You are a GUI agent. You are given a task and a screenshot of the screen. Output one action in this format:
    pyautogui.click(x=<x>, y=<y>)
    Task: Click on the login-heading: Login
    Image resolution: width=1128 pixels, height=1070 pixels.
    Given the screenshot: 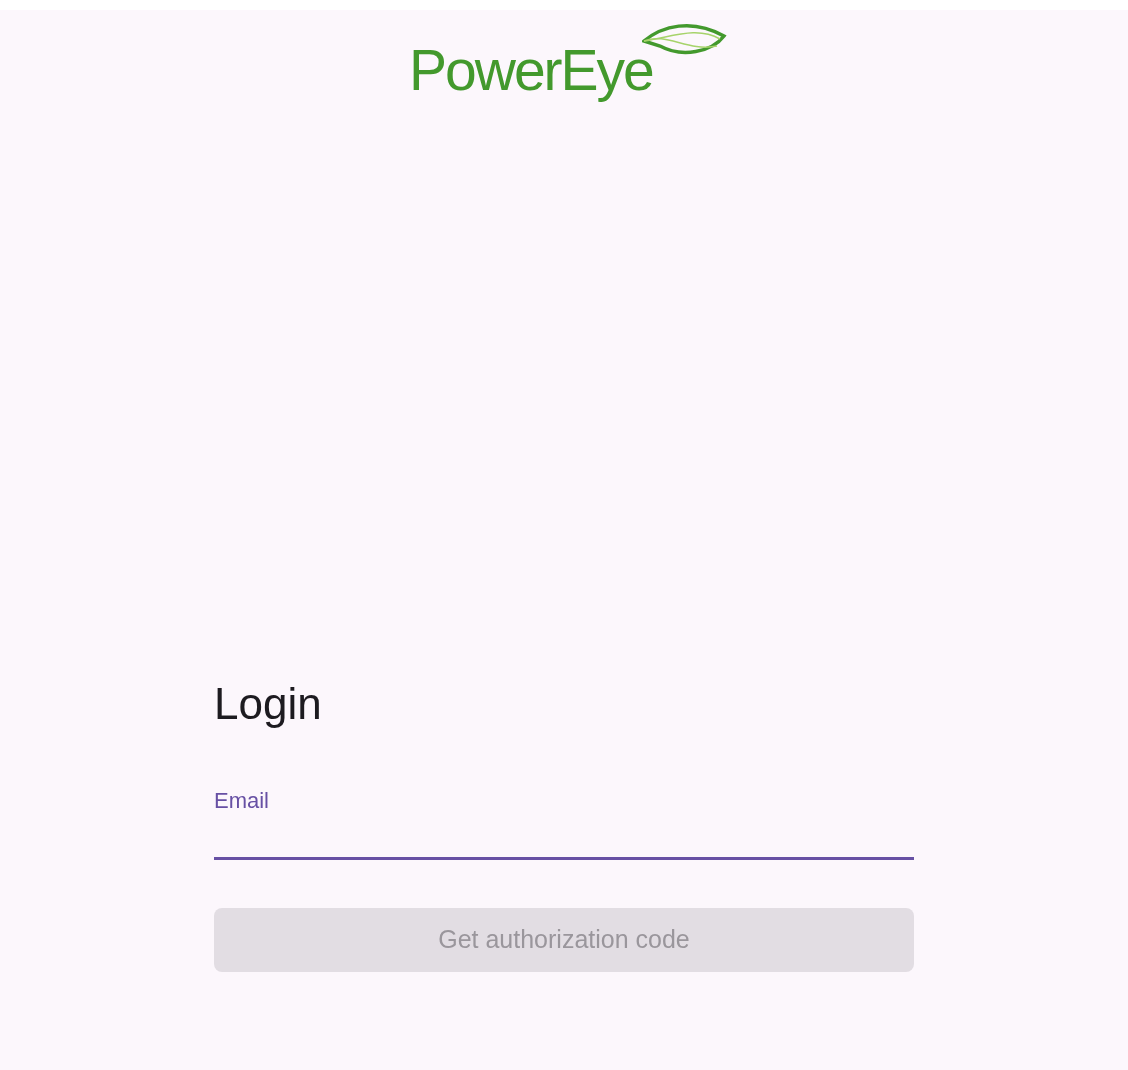 What is the action you would take?
    pyautogui.click(x=268, y=704)
    